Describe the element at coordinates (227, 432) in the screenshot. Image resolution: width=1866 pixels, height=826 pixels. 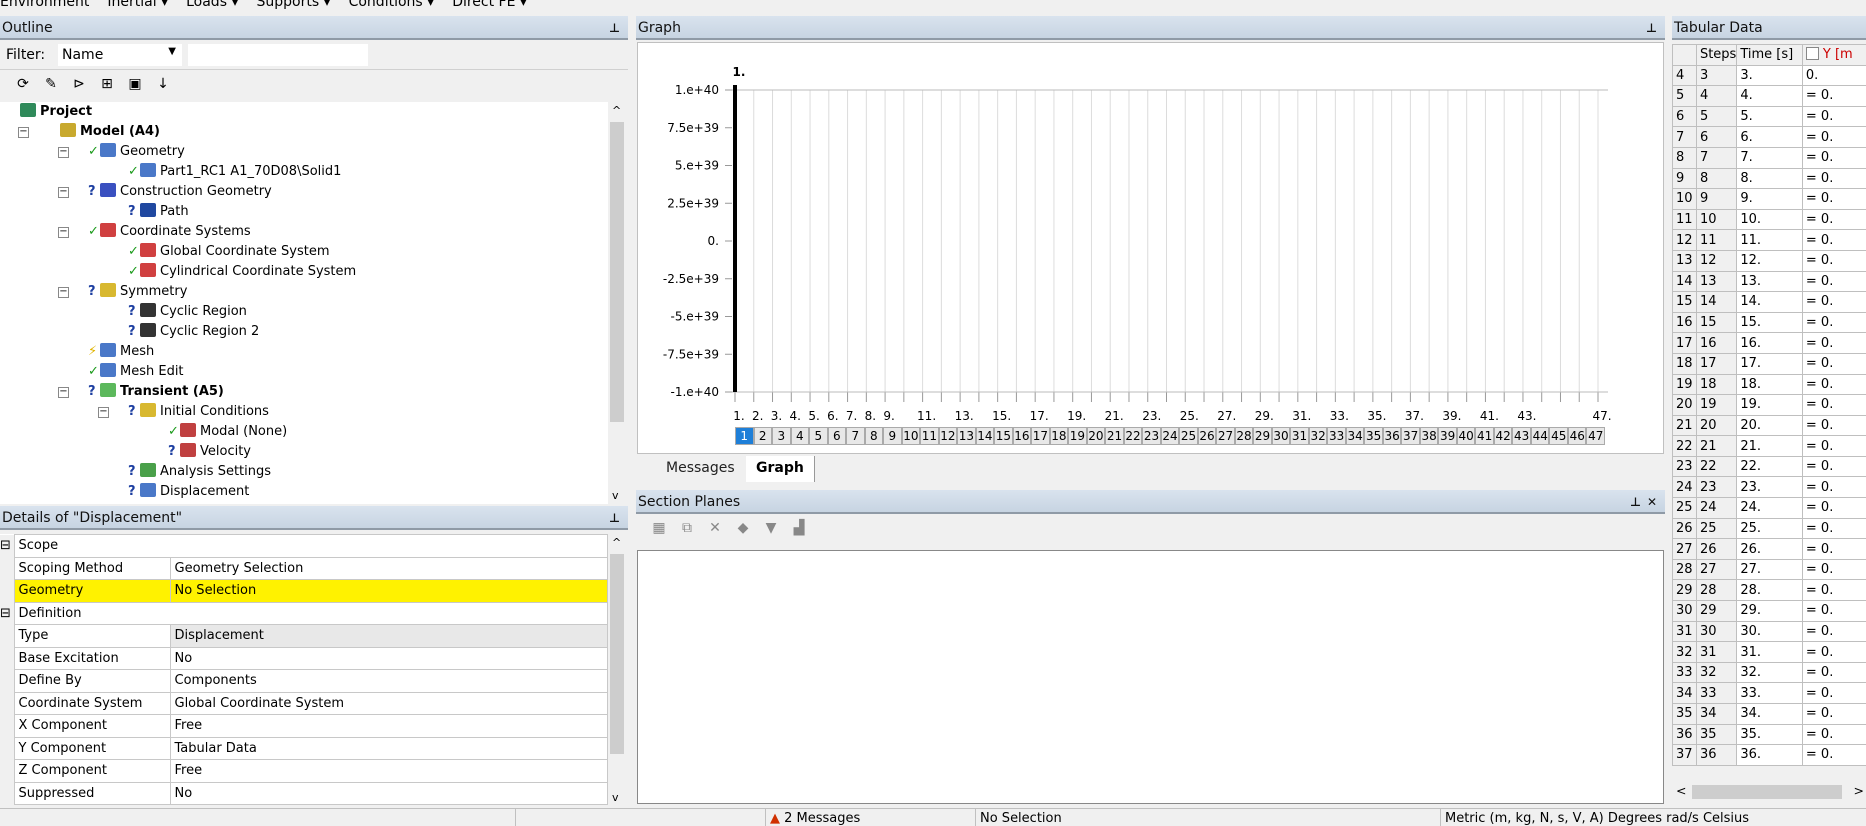
I see `tree-item: ✓Modal (None)` at that location.